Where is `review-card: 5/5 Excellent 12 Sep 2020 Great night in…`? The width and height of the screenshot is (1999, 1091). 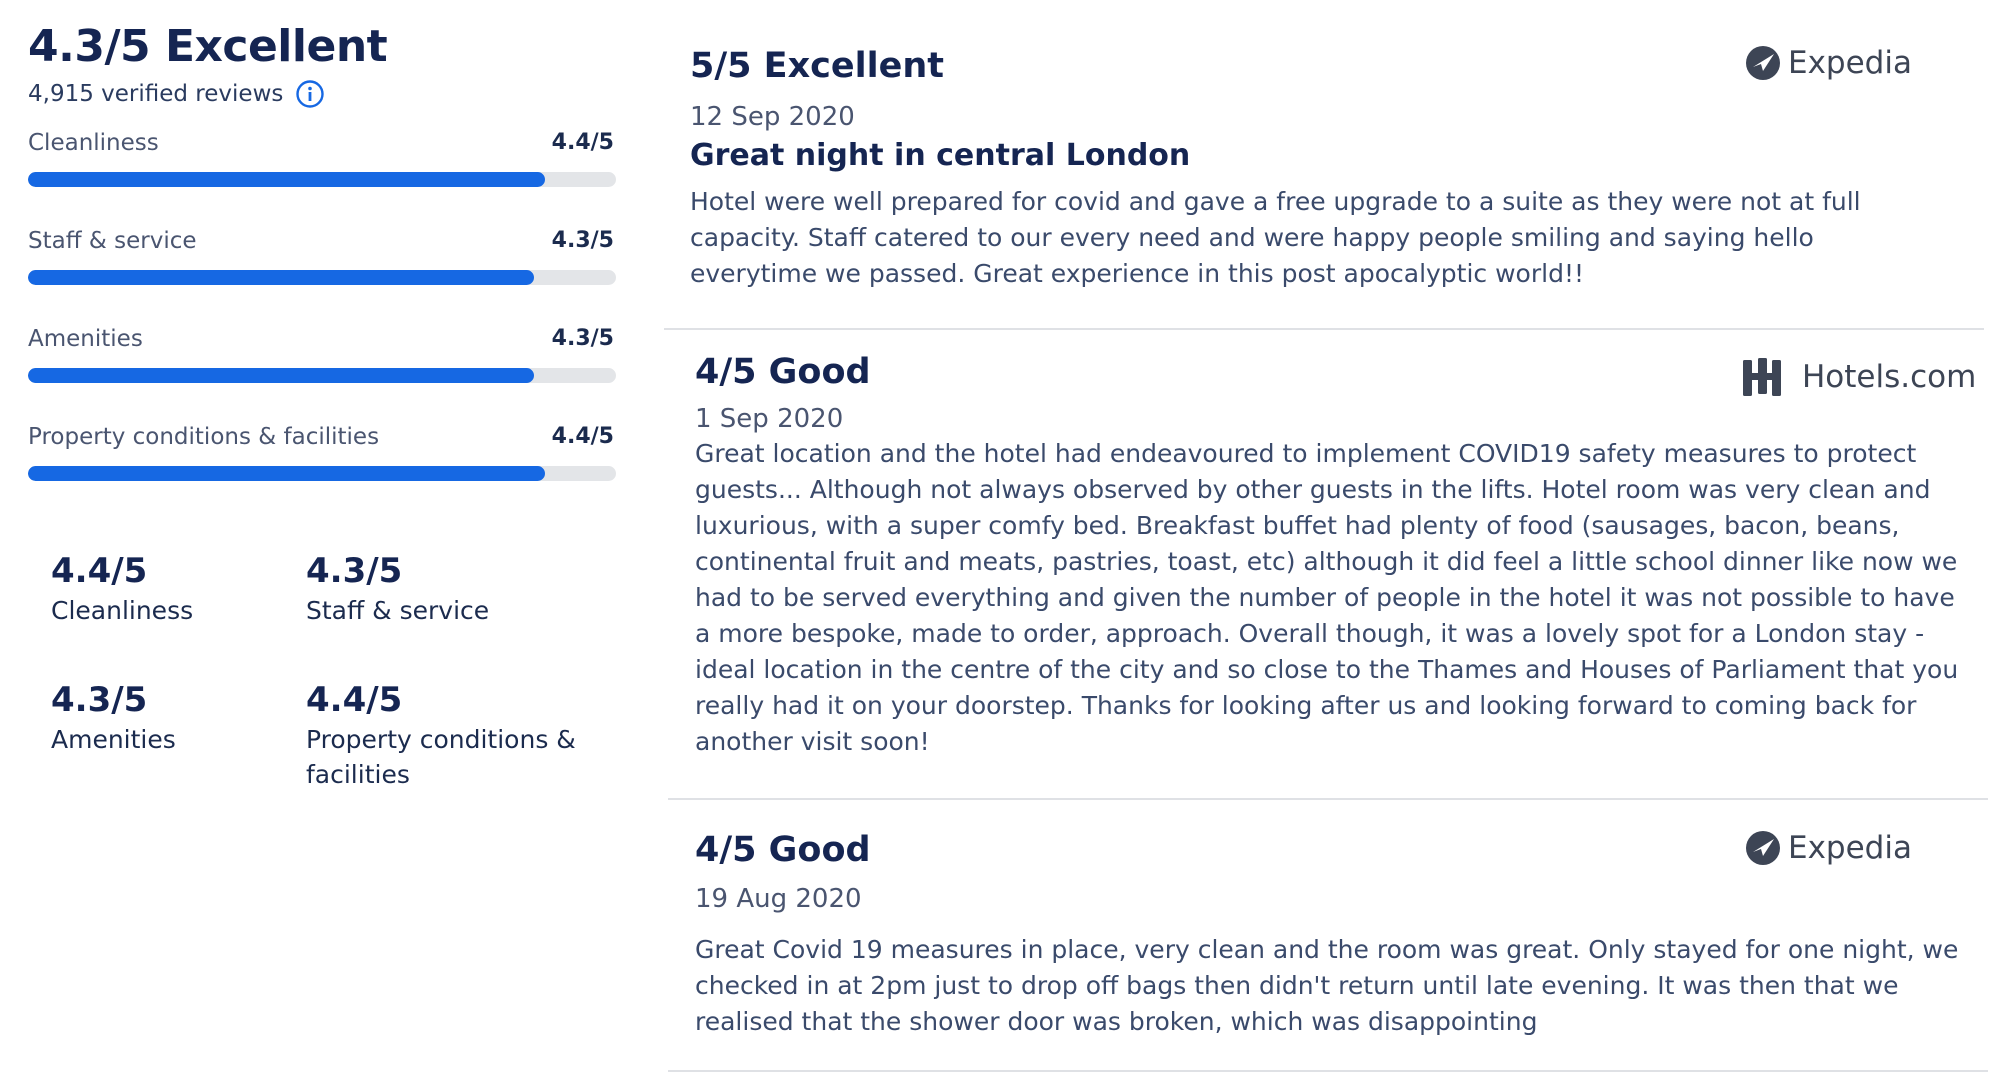 review-card: 5/5 Excellent 12 Sep 2020 Great night in… is located at coordinates (1295, 168).